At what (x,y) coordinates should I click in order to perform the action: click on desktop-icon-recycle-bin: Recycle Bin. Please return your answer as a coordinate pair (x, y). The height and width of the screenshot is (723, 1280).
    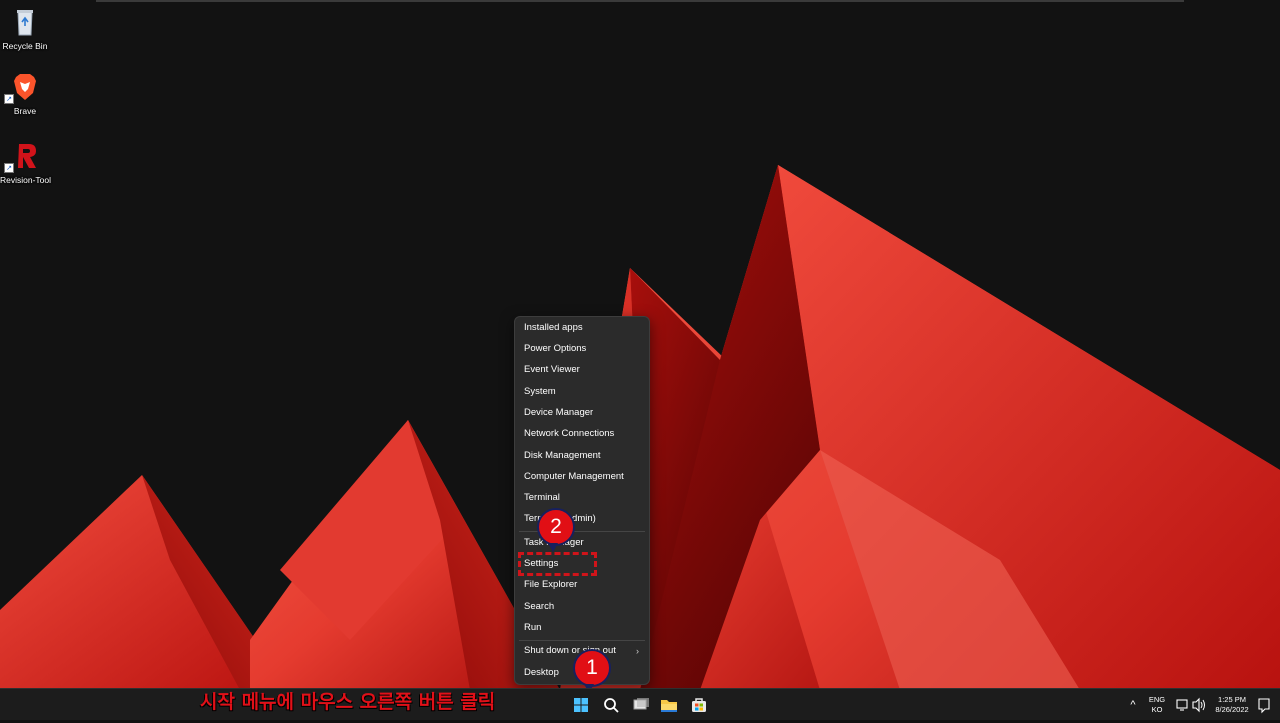
    Looking at the image, I should click on (25, 29).